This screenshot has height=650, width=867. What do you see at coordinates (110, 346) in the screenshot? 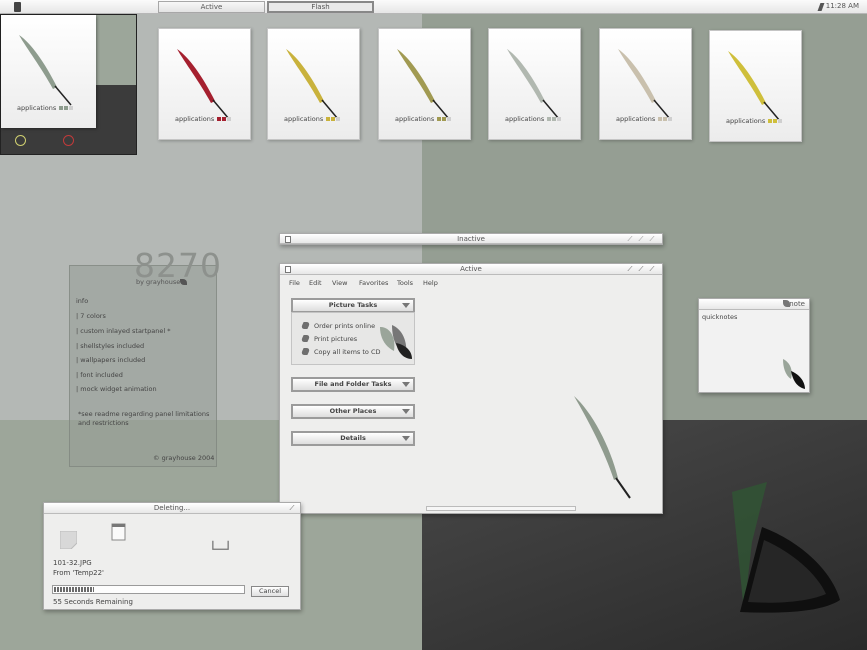
I see `info-item: | shellstyles included` at bounding box center [110, 346].